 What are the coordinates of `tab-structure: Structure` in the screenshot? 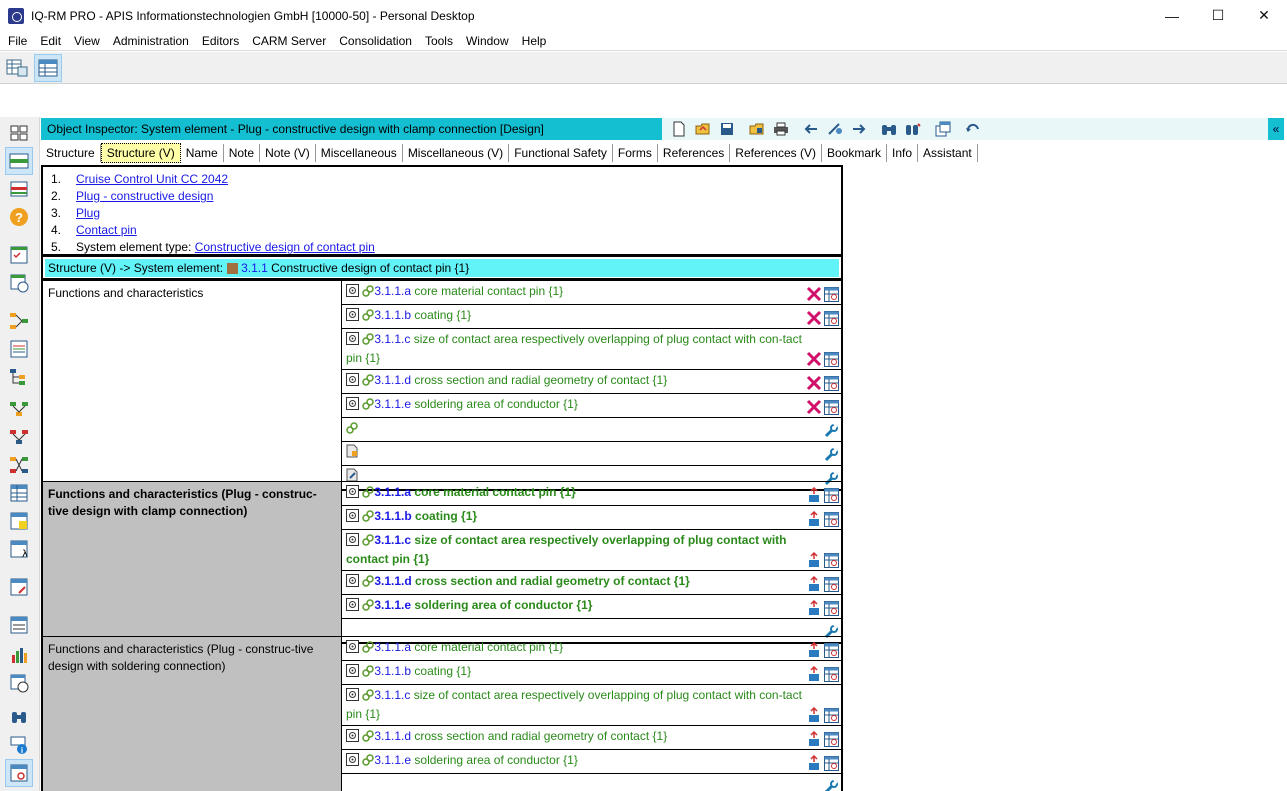 It's located at (71, 153).